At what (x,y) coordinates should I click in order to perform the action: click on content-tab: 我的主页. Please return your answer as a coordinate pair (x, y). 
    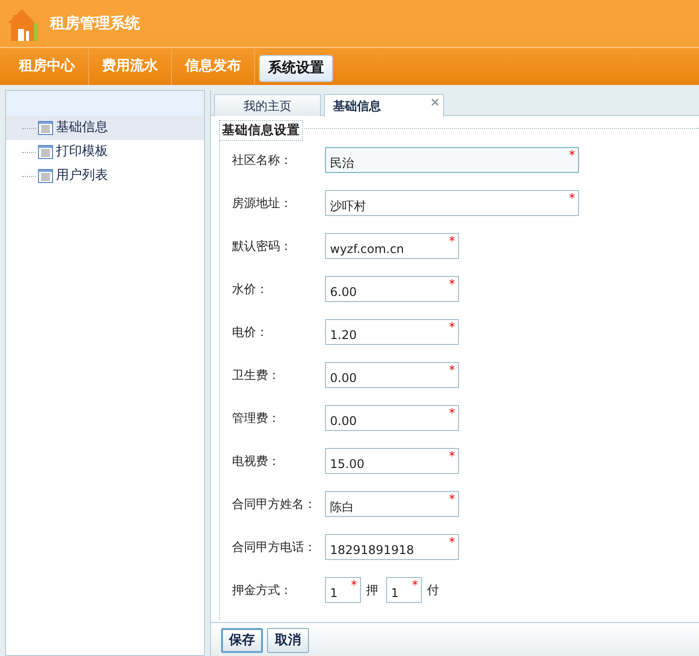
    Looking at the image, I should click on (267, 105).